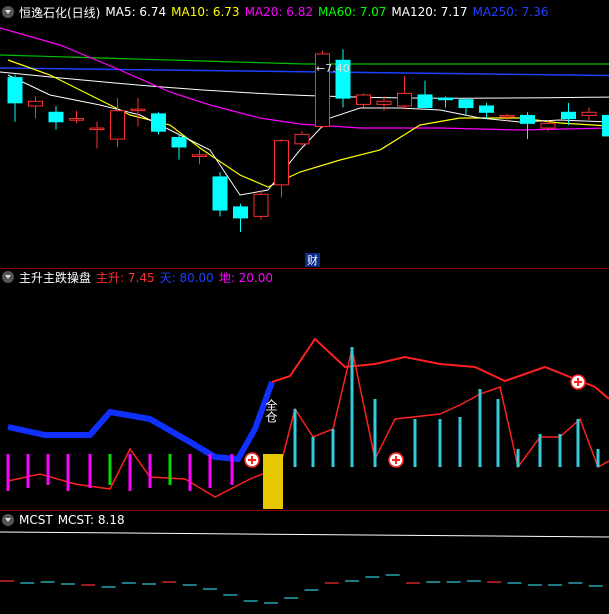 The image size is (609, 614). I want to click on ma250-line, so click(304, 72).